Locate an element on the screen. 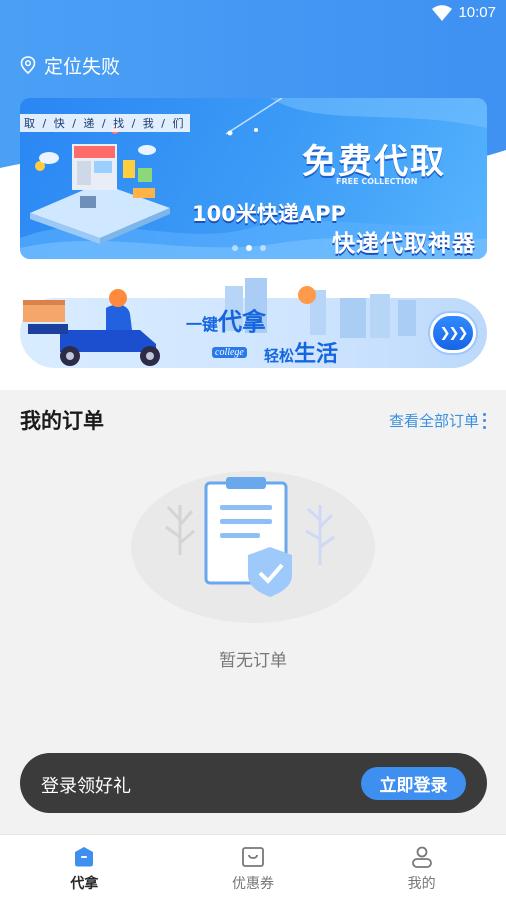 The height and width of the screenshot is (900, 506). tab-label: 代拿 is located at coordinates (84, 884).